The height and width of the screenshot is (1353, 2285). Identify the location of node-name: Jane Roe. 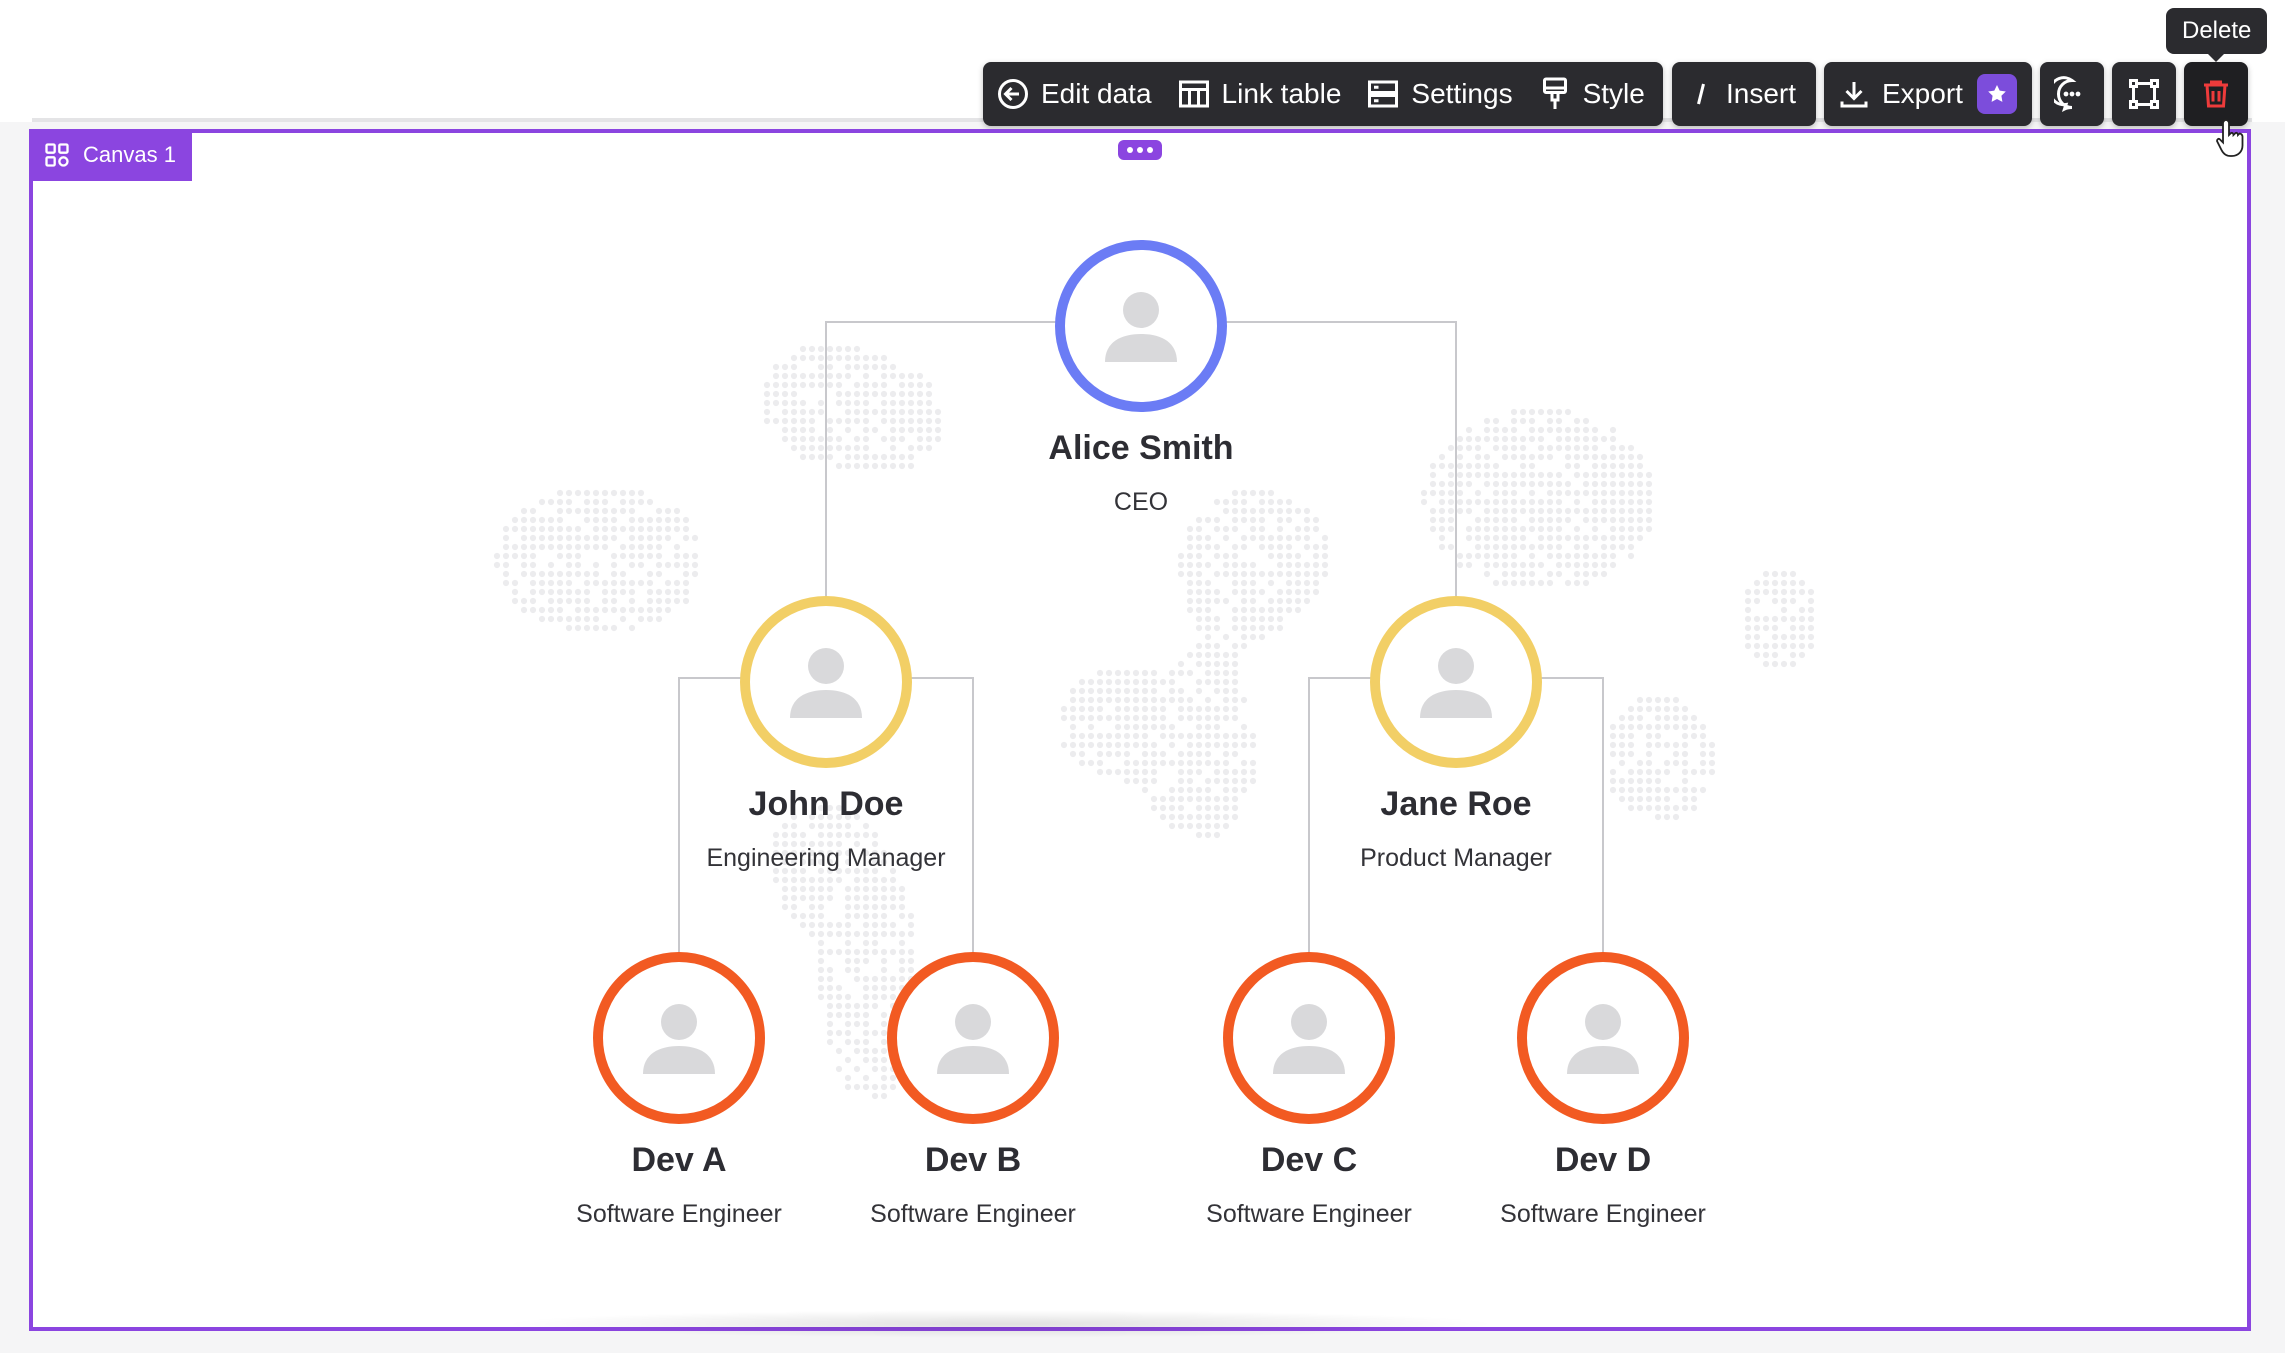
(1456, 804).